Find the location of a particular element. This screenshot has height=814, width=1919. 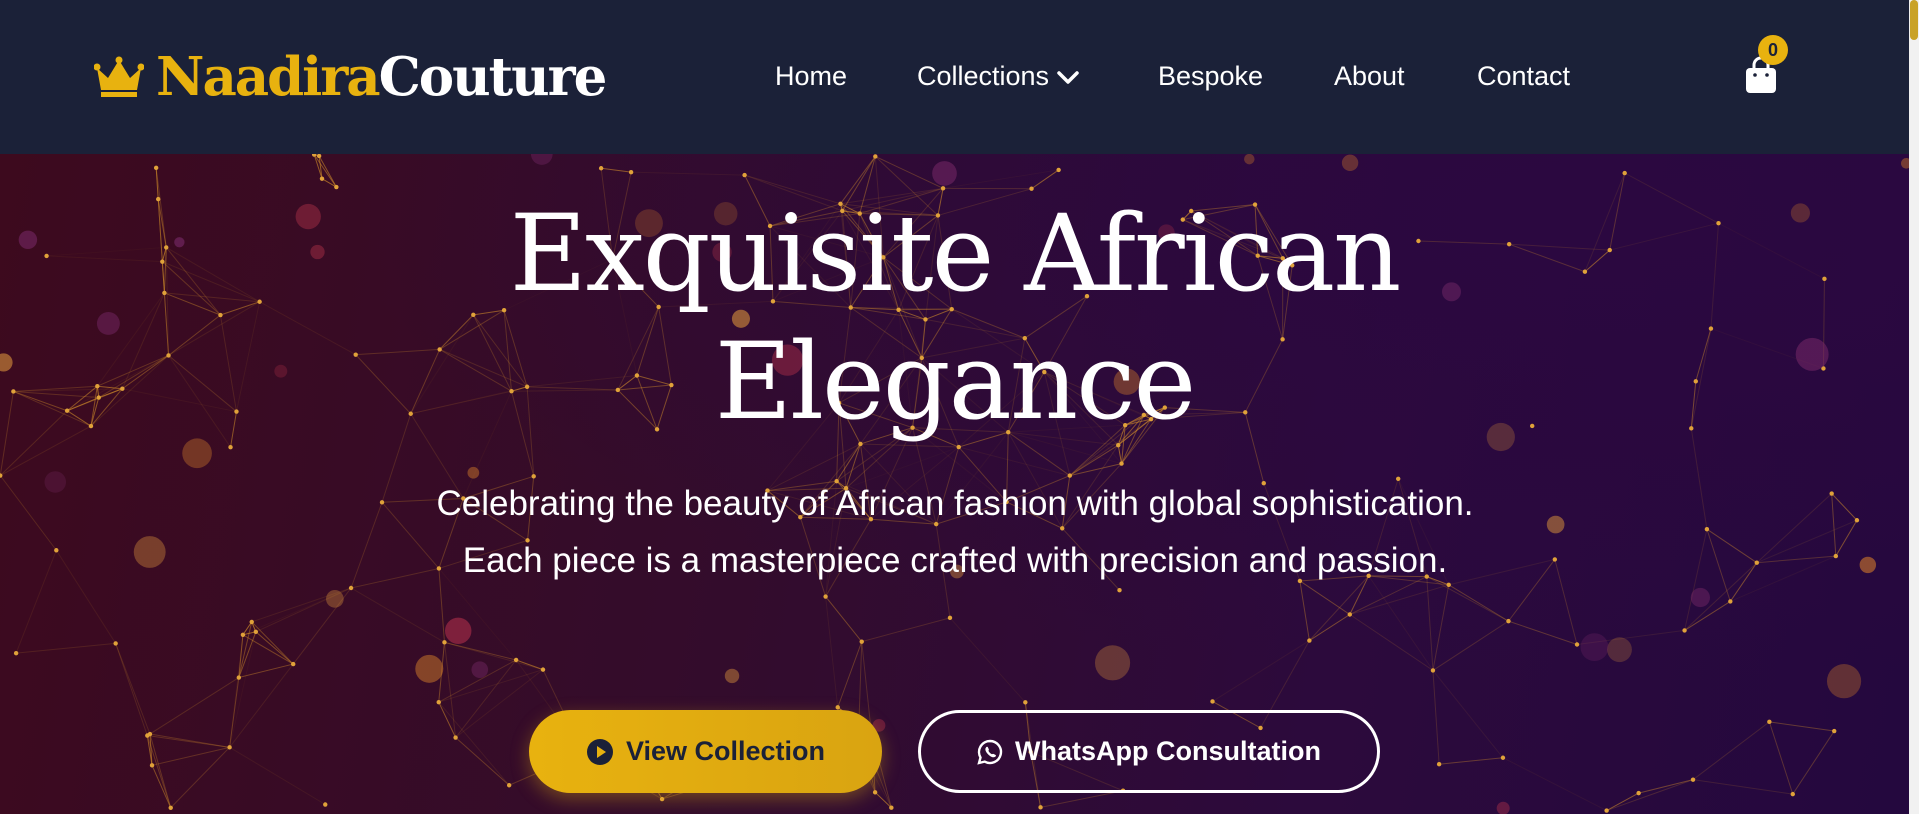

nav-contact: Contact is located at coordinates (1523, 76).